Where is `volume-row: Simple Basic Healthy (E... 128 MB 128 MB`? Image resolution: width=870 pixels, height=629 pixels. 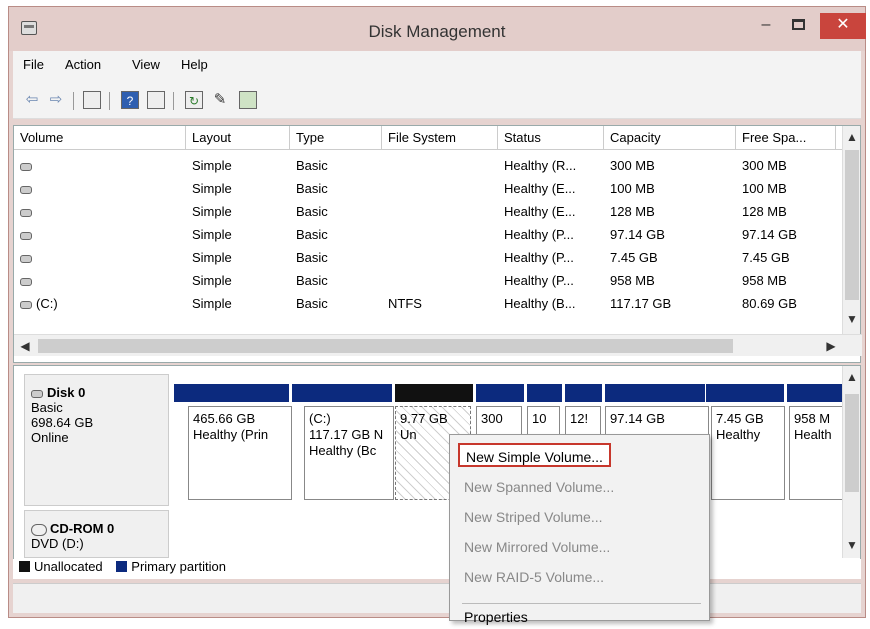 volume-row: Simple Basic Healthy (E... 128 MB 128 MB is located at coordinates (429, 211).